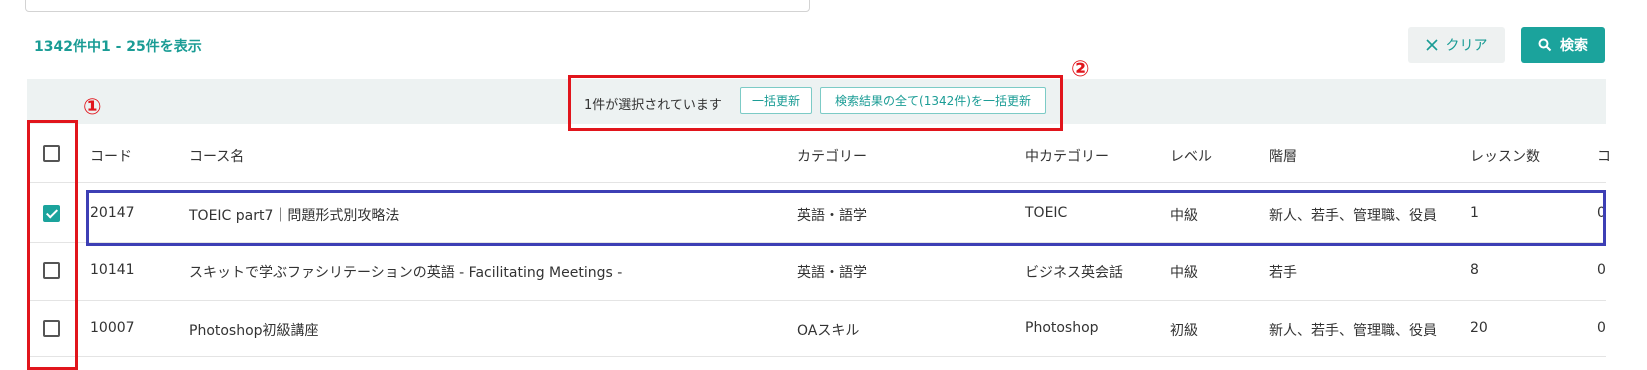 The image size is (1647, 370). What do you see at coordinates (1574, 46) in the screenshot?
I see `search-button-label: 検索` at bounding box center [1574, 46].